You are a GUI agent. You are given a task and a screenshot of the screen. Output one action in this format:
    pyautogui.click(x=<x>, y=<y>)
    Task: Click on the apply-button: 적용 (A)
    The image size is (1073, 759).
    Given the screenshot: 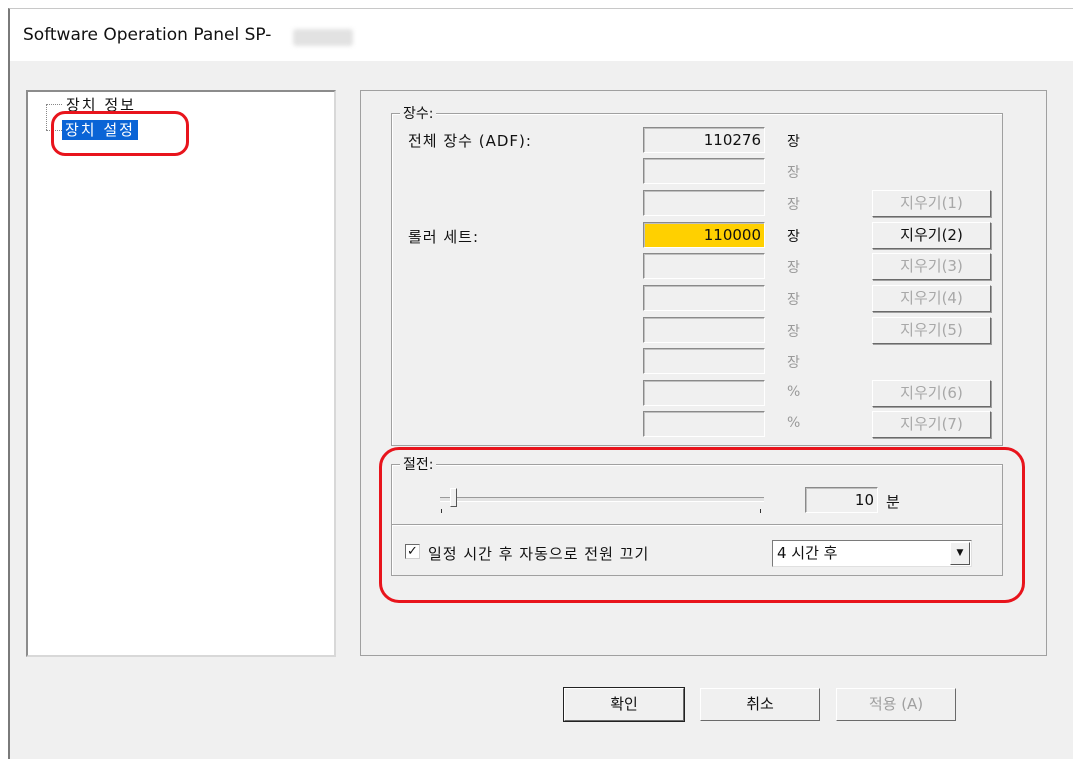 What is the action you would take?
    pyautogui.click(x=896, y=704)
    